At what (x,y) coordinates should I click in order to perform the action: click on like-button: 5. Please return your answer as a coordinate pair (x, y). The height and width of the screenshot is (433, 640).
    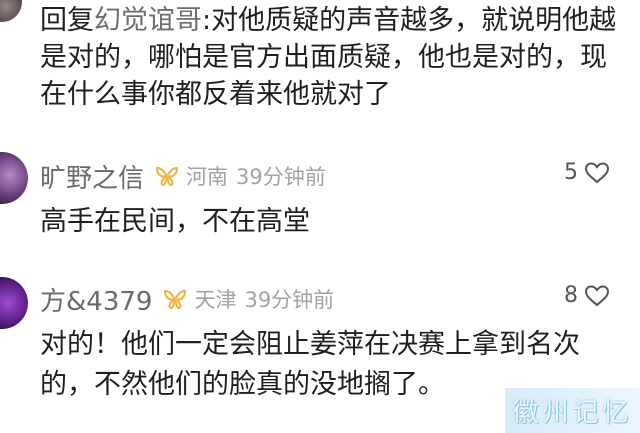
    Looking at the image, I should click on (587, 172).